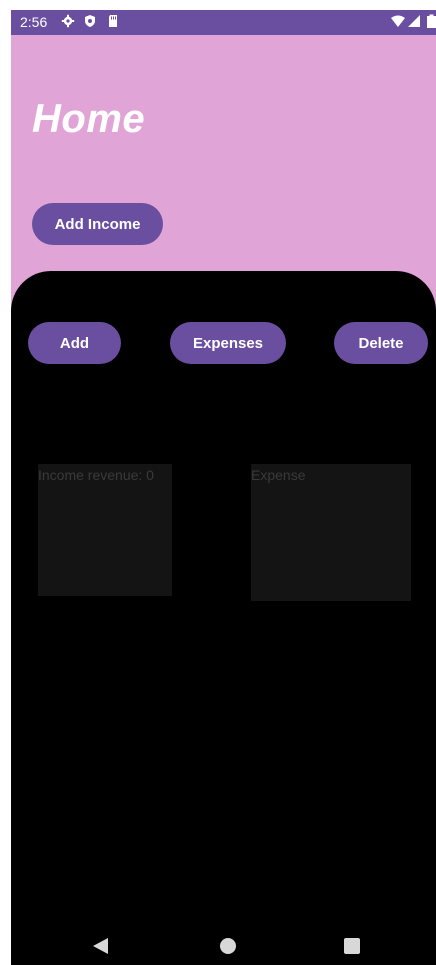 This screenshot has height=965, width=436. I want to click on income-revenue-text: Income revenue: 0, so click(96, 475).